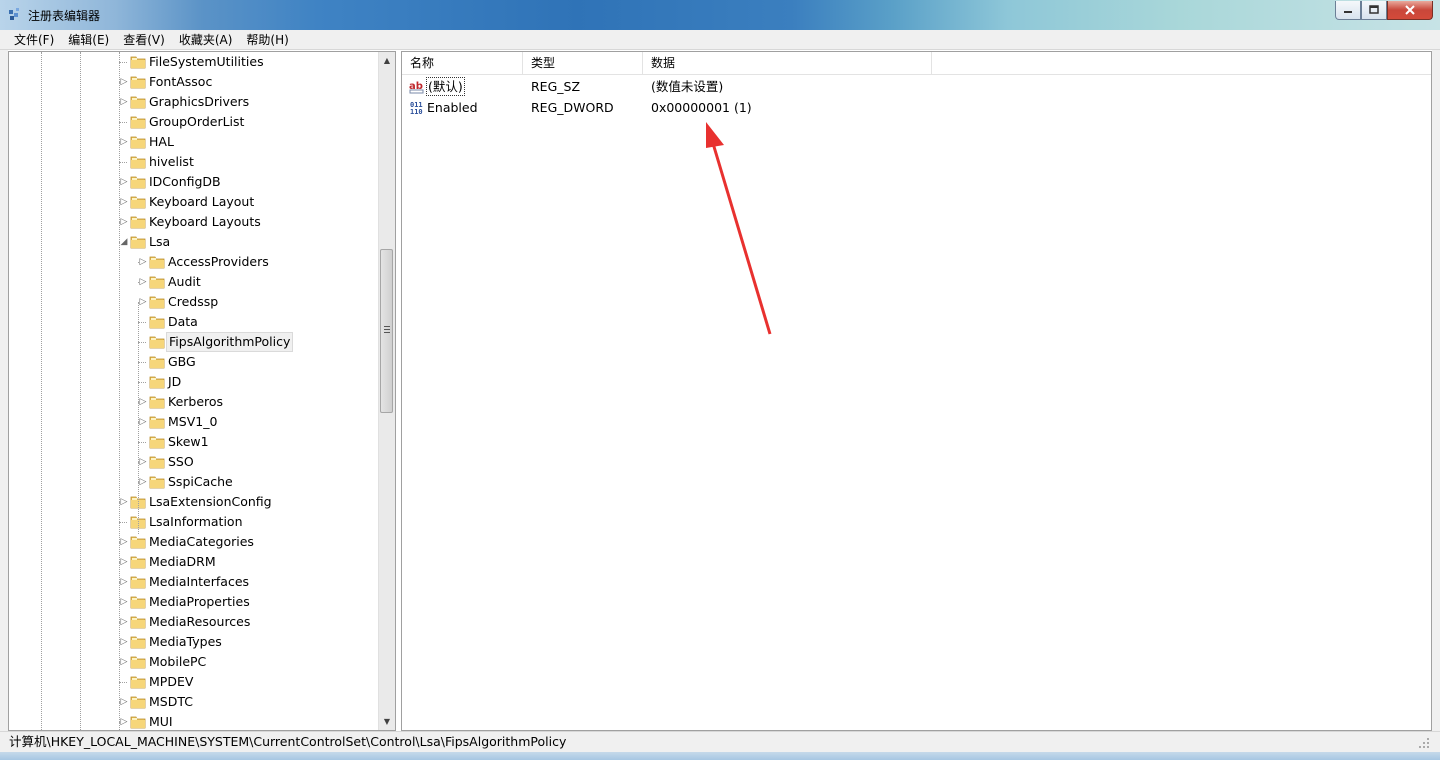  What do you see at coordinates (195, 162) in the screenshot?
I see `tree-item: hivelist` at bounding box center [195, 162].